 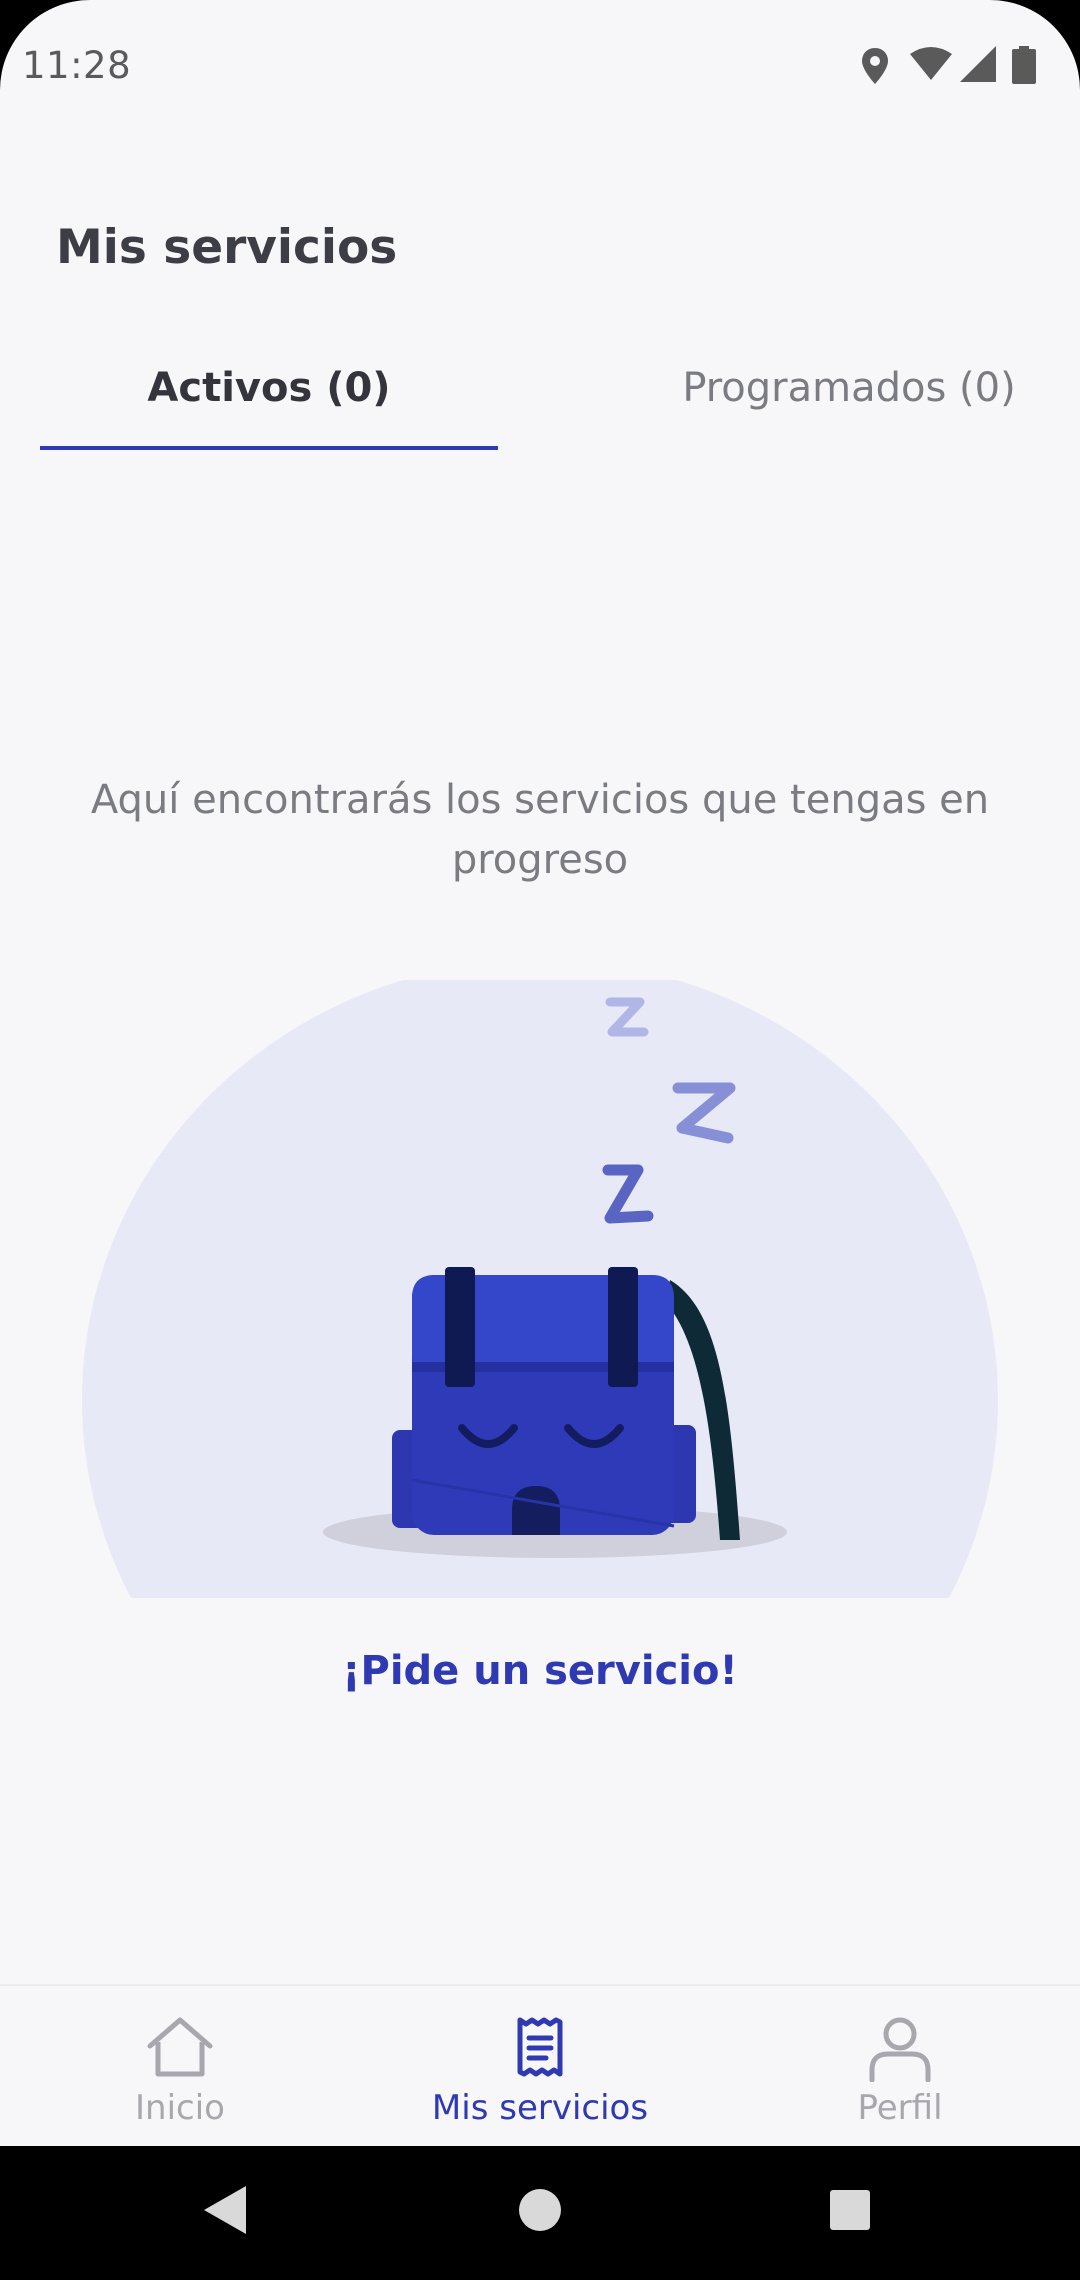 I want to click on nav-label-perfil: Perfil, so click(x=900, y=2108).